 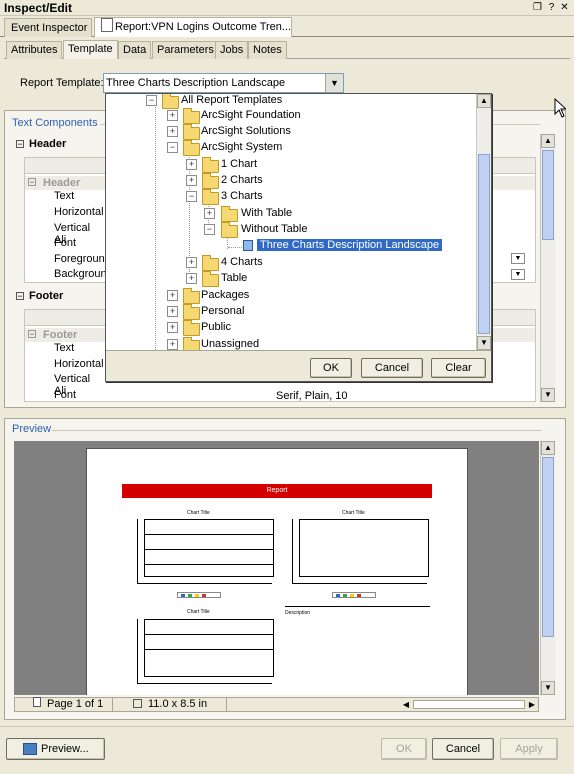 What do you see at coordinates (392, 368) in the screenshot?
I see `tree-cancel-button: Cancel` at bounding box center [392, 368].